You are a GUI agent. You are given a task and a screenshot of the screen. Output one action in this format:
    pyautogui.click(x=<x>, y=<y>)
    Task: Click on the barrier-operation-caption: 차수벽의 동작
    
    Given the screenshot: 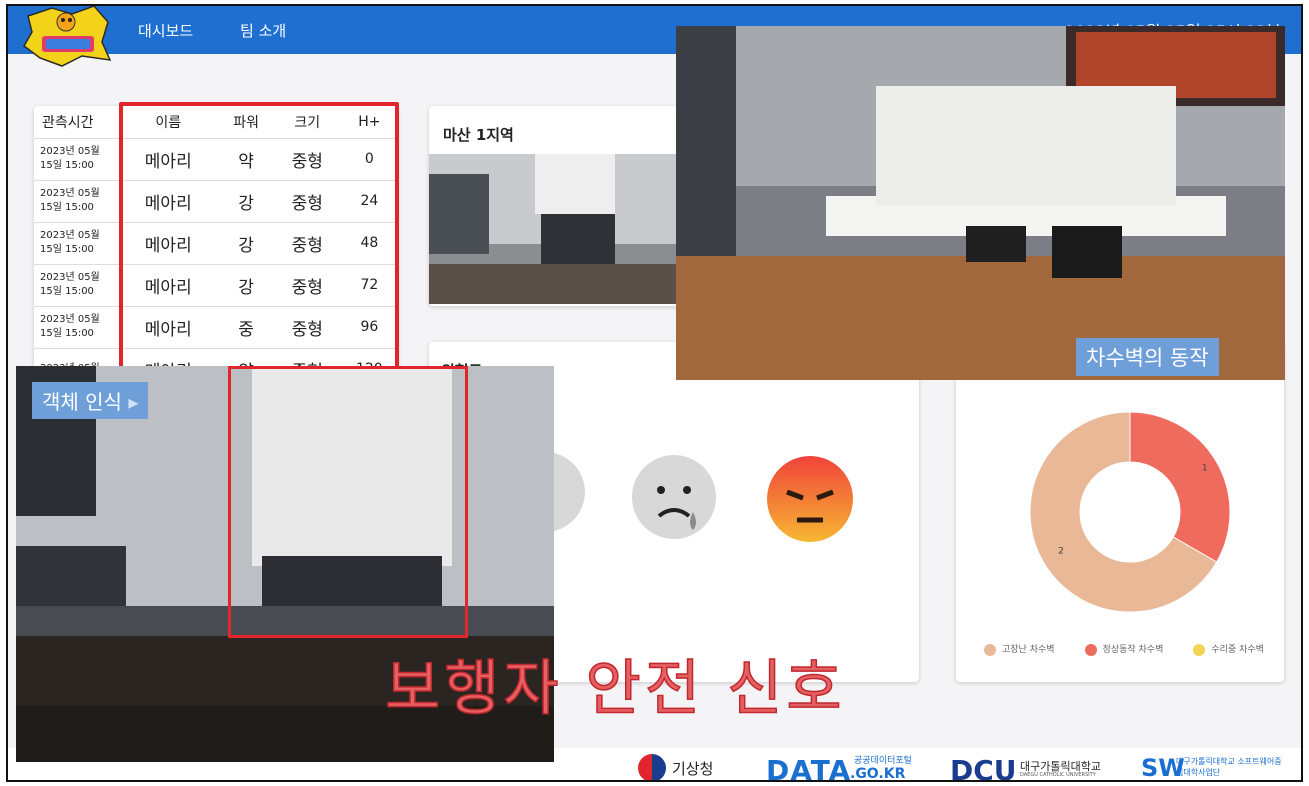 What is the action you would take?
    pyautogui.click(x=1147, y=357)
    